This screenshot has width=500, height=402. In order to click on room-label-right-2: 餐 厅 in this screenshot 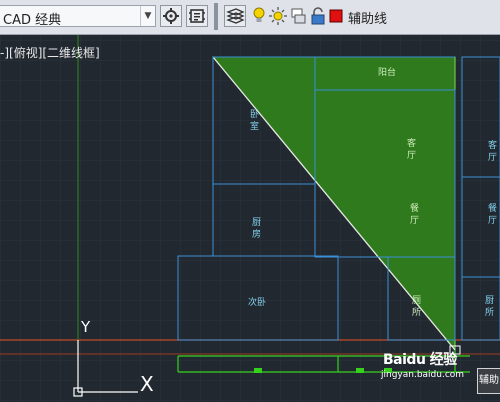, I will do `click(493, 215)`.